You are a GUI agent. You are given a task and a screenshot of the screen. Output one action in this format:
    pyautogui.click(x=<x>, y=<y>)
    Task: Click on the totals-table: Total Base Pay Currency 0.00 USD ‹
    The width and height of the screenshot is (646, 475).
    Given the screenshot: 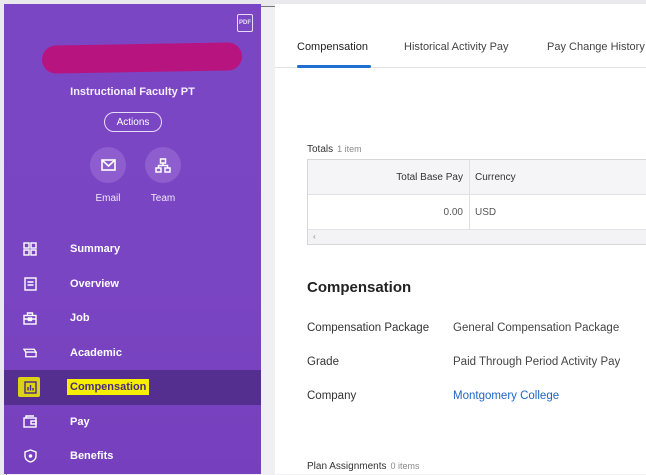 What is the action you would take?
    pyautogui.click(x=476, y=202)
    